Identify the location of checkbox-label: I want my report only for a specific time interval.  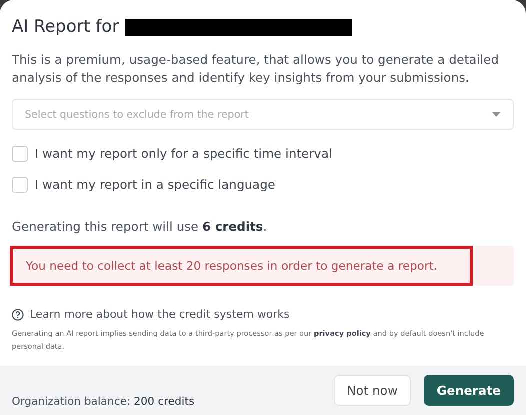
(183, 153).